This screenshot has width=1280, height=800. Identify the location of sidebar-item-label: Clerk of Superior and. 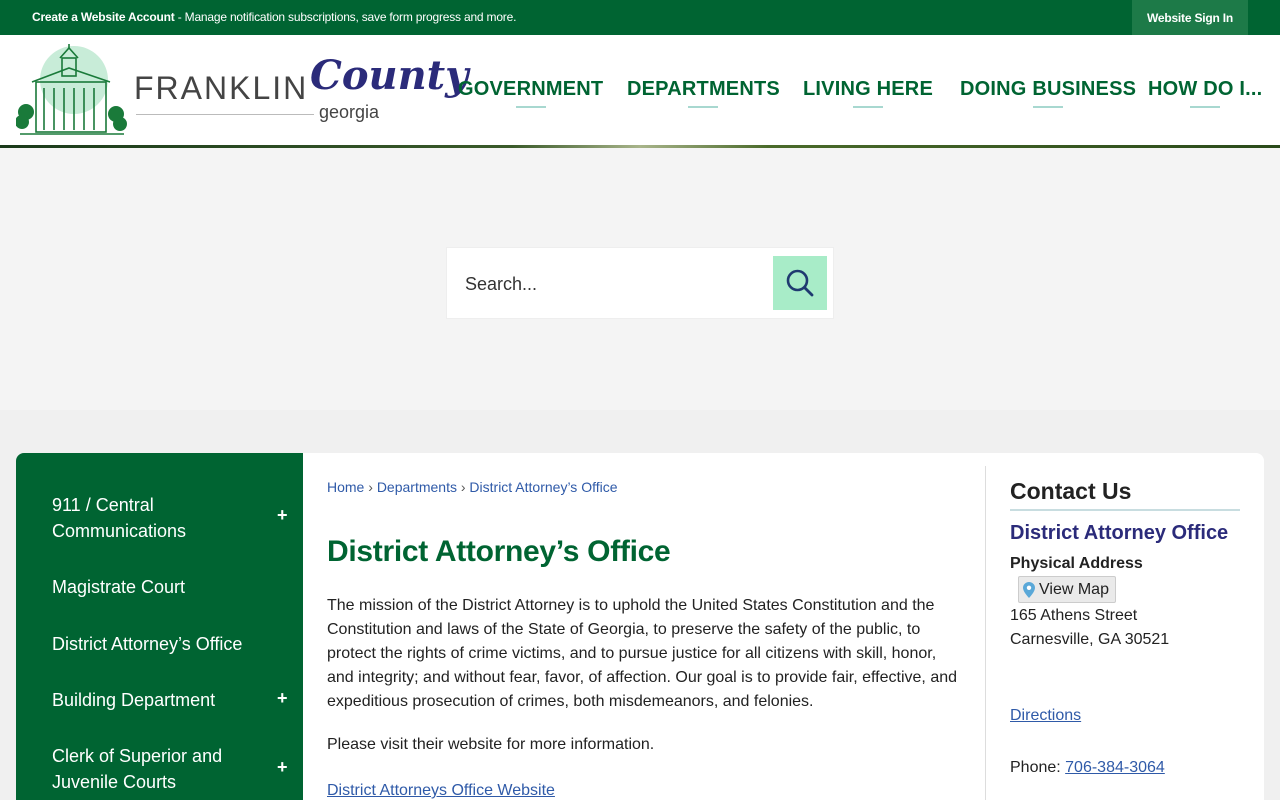
(137, 756).